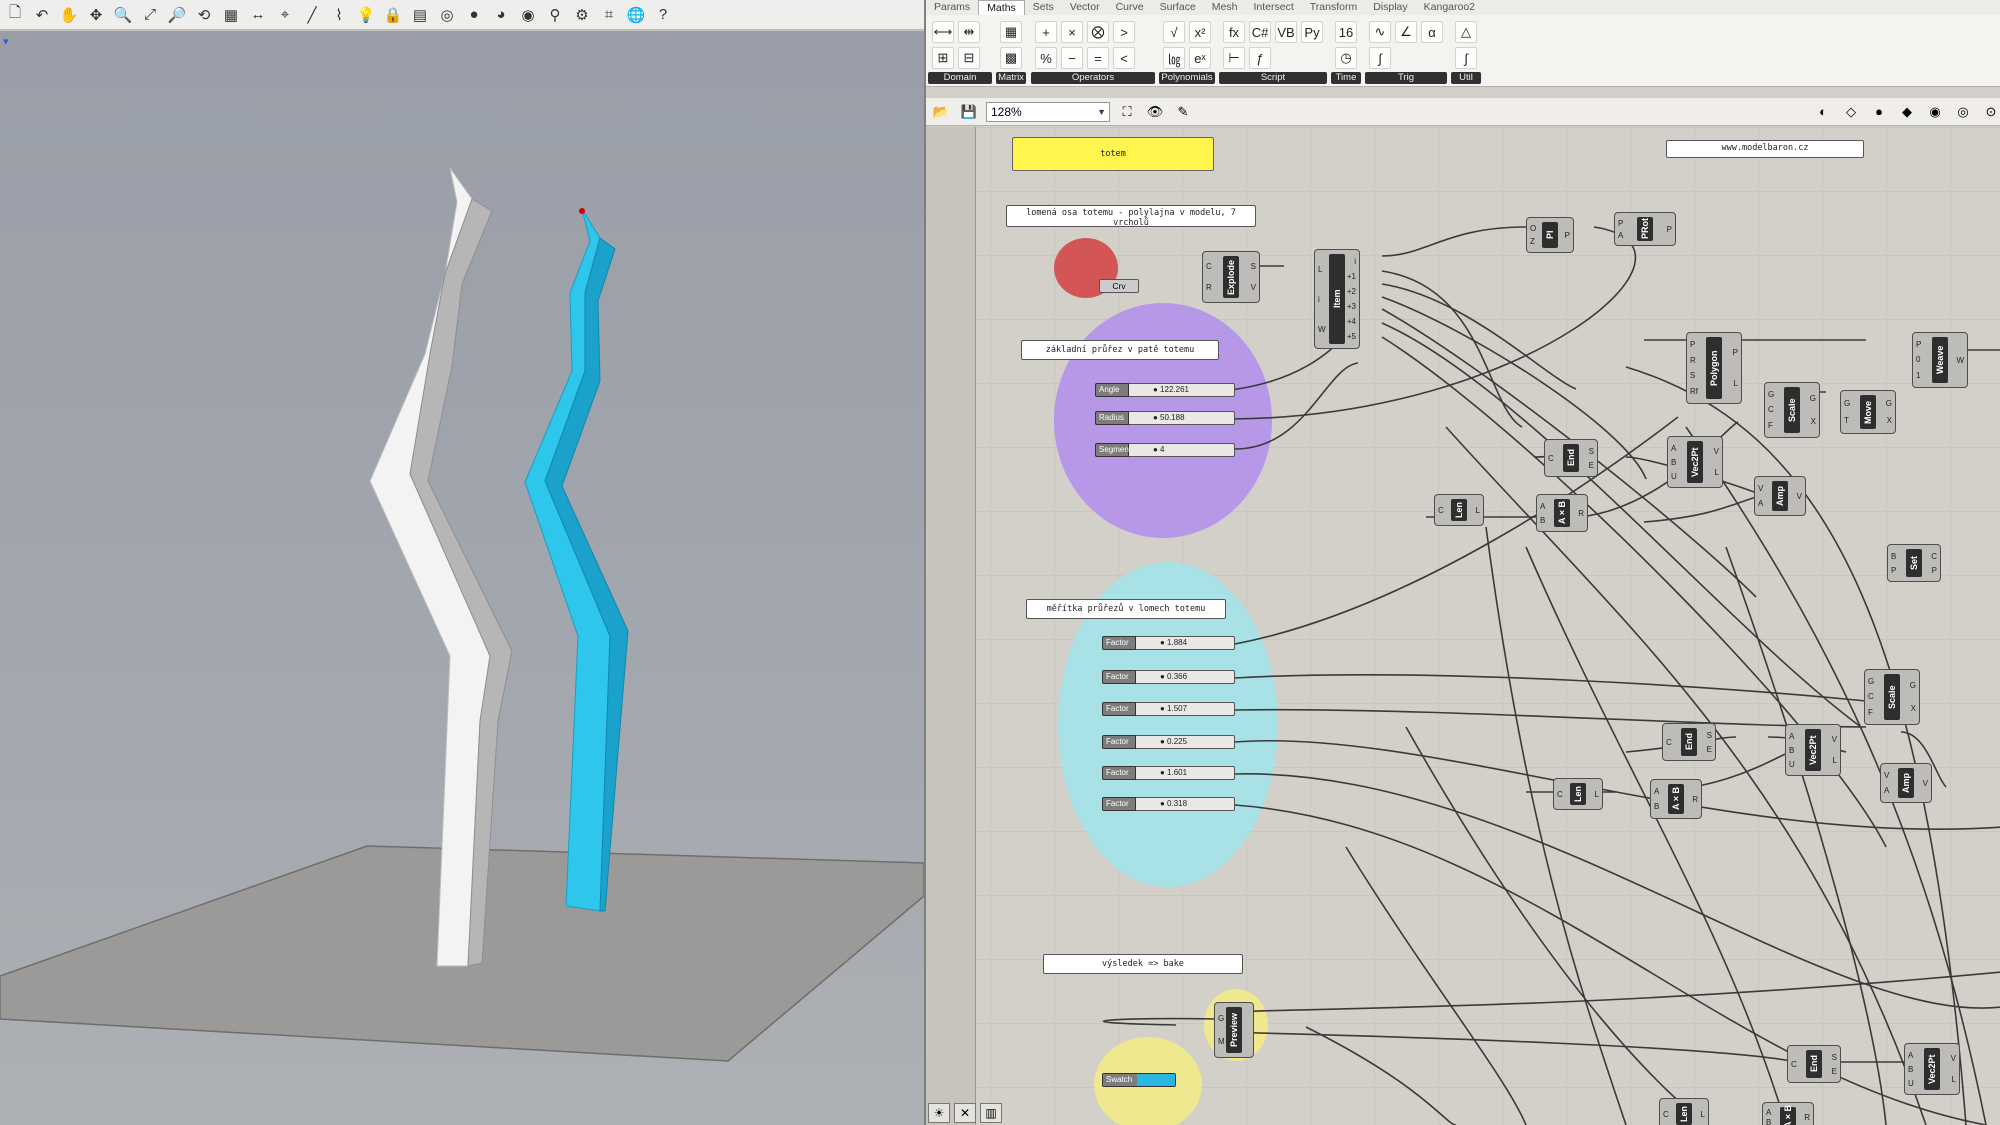 Image resolution: width=2000 pixels, height=1125 pixels. I want to click on input-port: Rf, so click(1694, 391).